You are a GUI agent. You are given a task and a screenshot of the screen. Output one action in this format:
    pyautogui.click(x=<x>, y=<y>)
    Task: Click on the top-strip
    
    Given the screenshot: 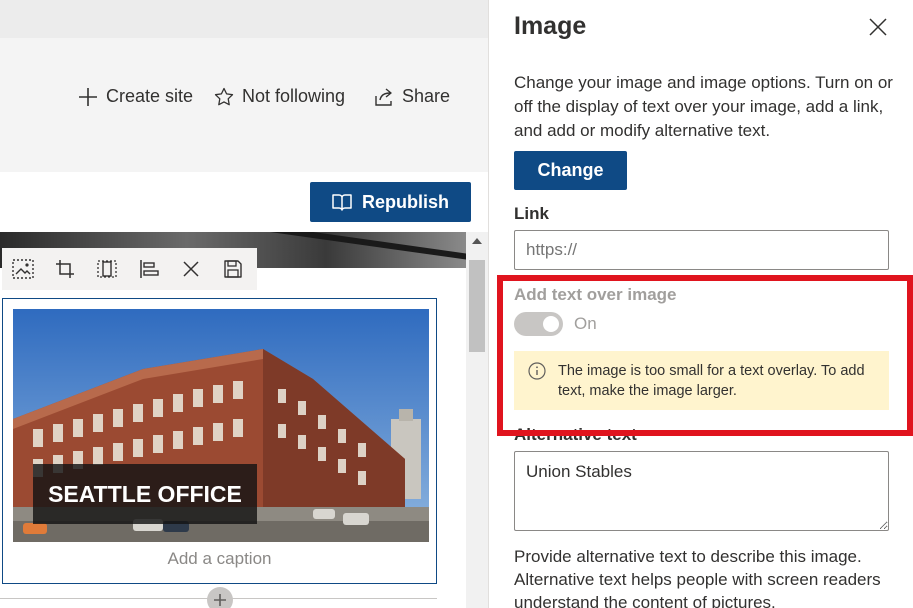 What is the action you would take?
    pyautogui.click(x=244, y=19)
    